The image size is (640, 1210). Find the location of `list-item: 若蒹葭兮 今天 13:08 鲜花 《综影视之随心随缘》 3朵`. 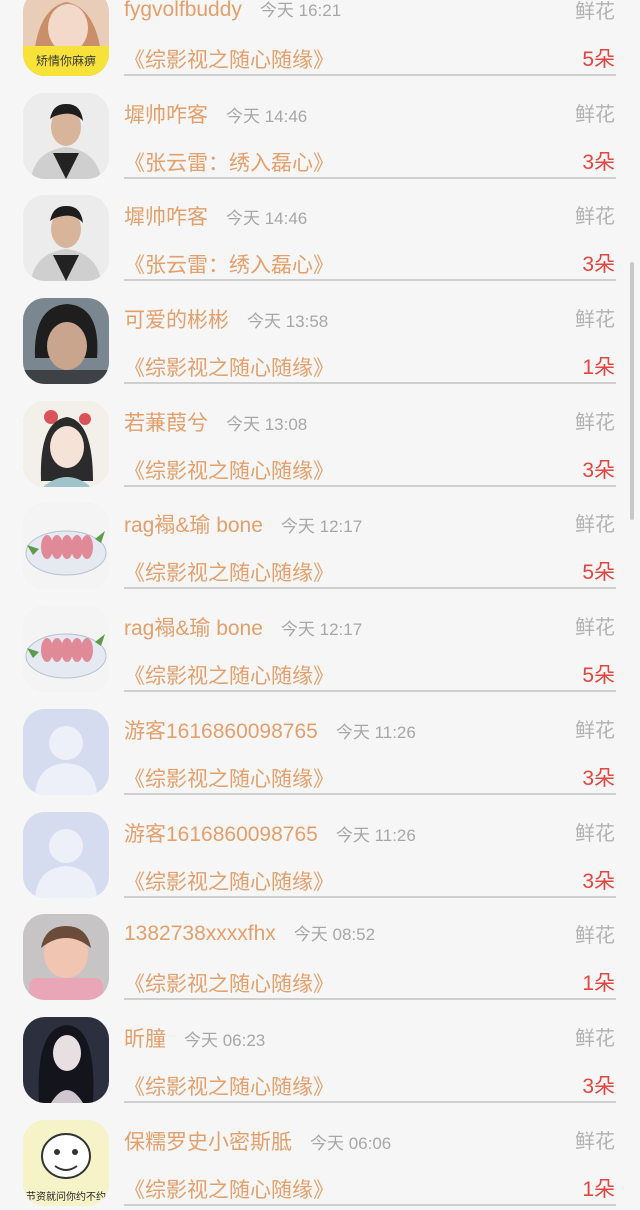

list-item: 若蒹葭兮 今天 13:08 鲜花 《综影视之随心随缘》 3朵 is located at coordinates (320, 440).